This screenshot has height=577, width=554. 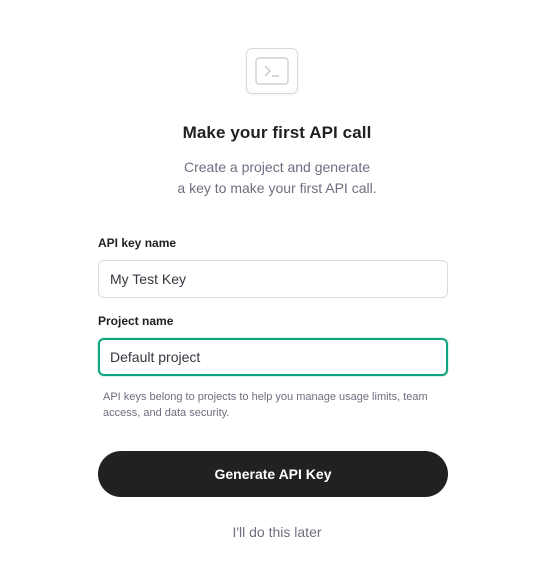 What do you see at coordinates (273, 474) in the screenshot?
I see `generate-api-key-button: Generate API Key` at bounding box center [273, 474].